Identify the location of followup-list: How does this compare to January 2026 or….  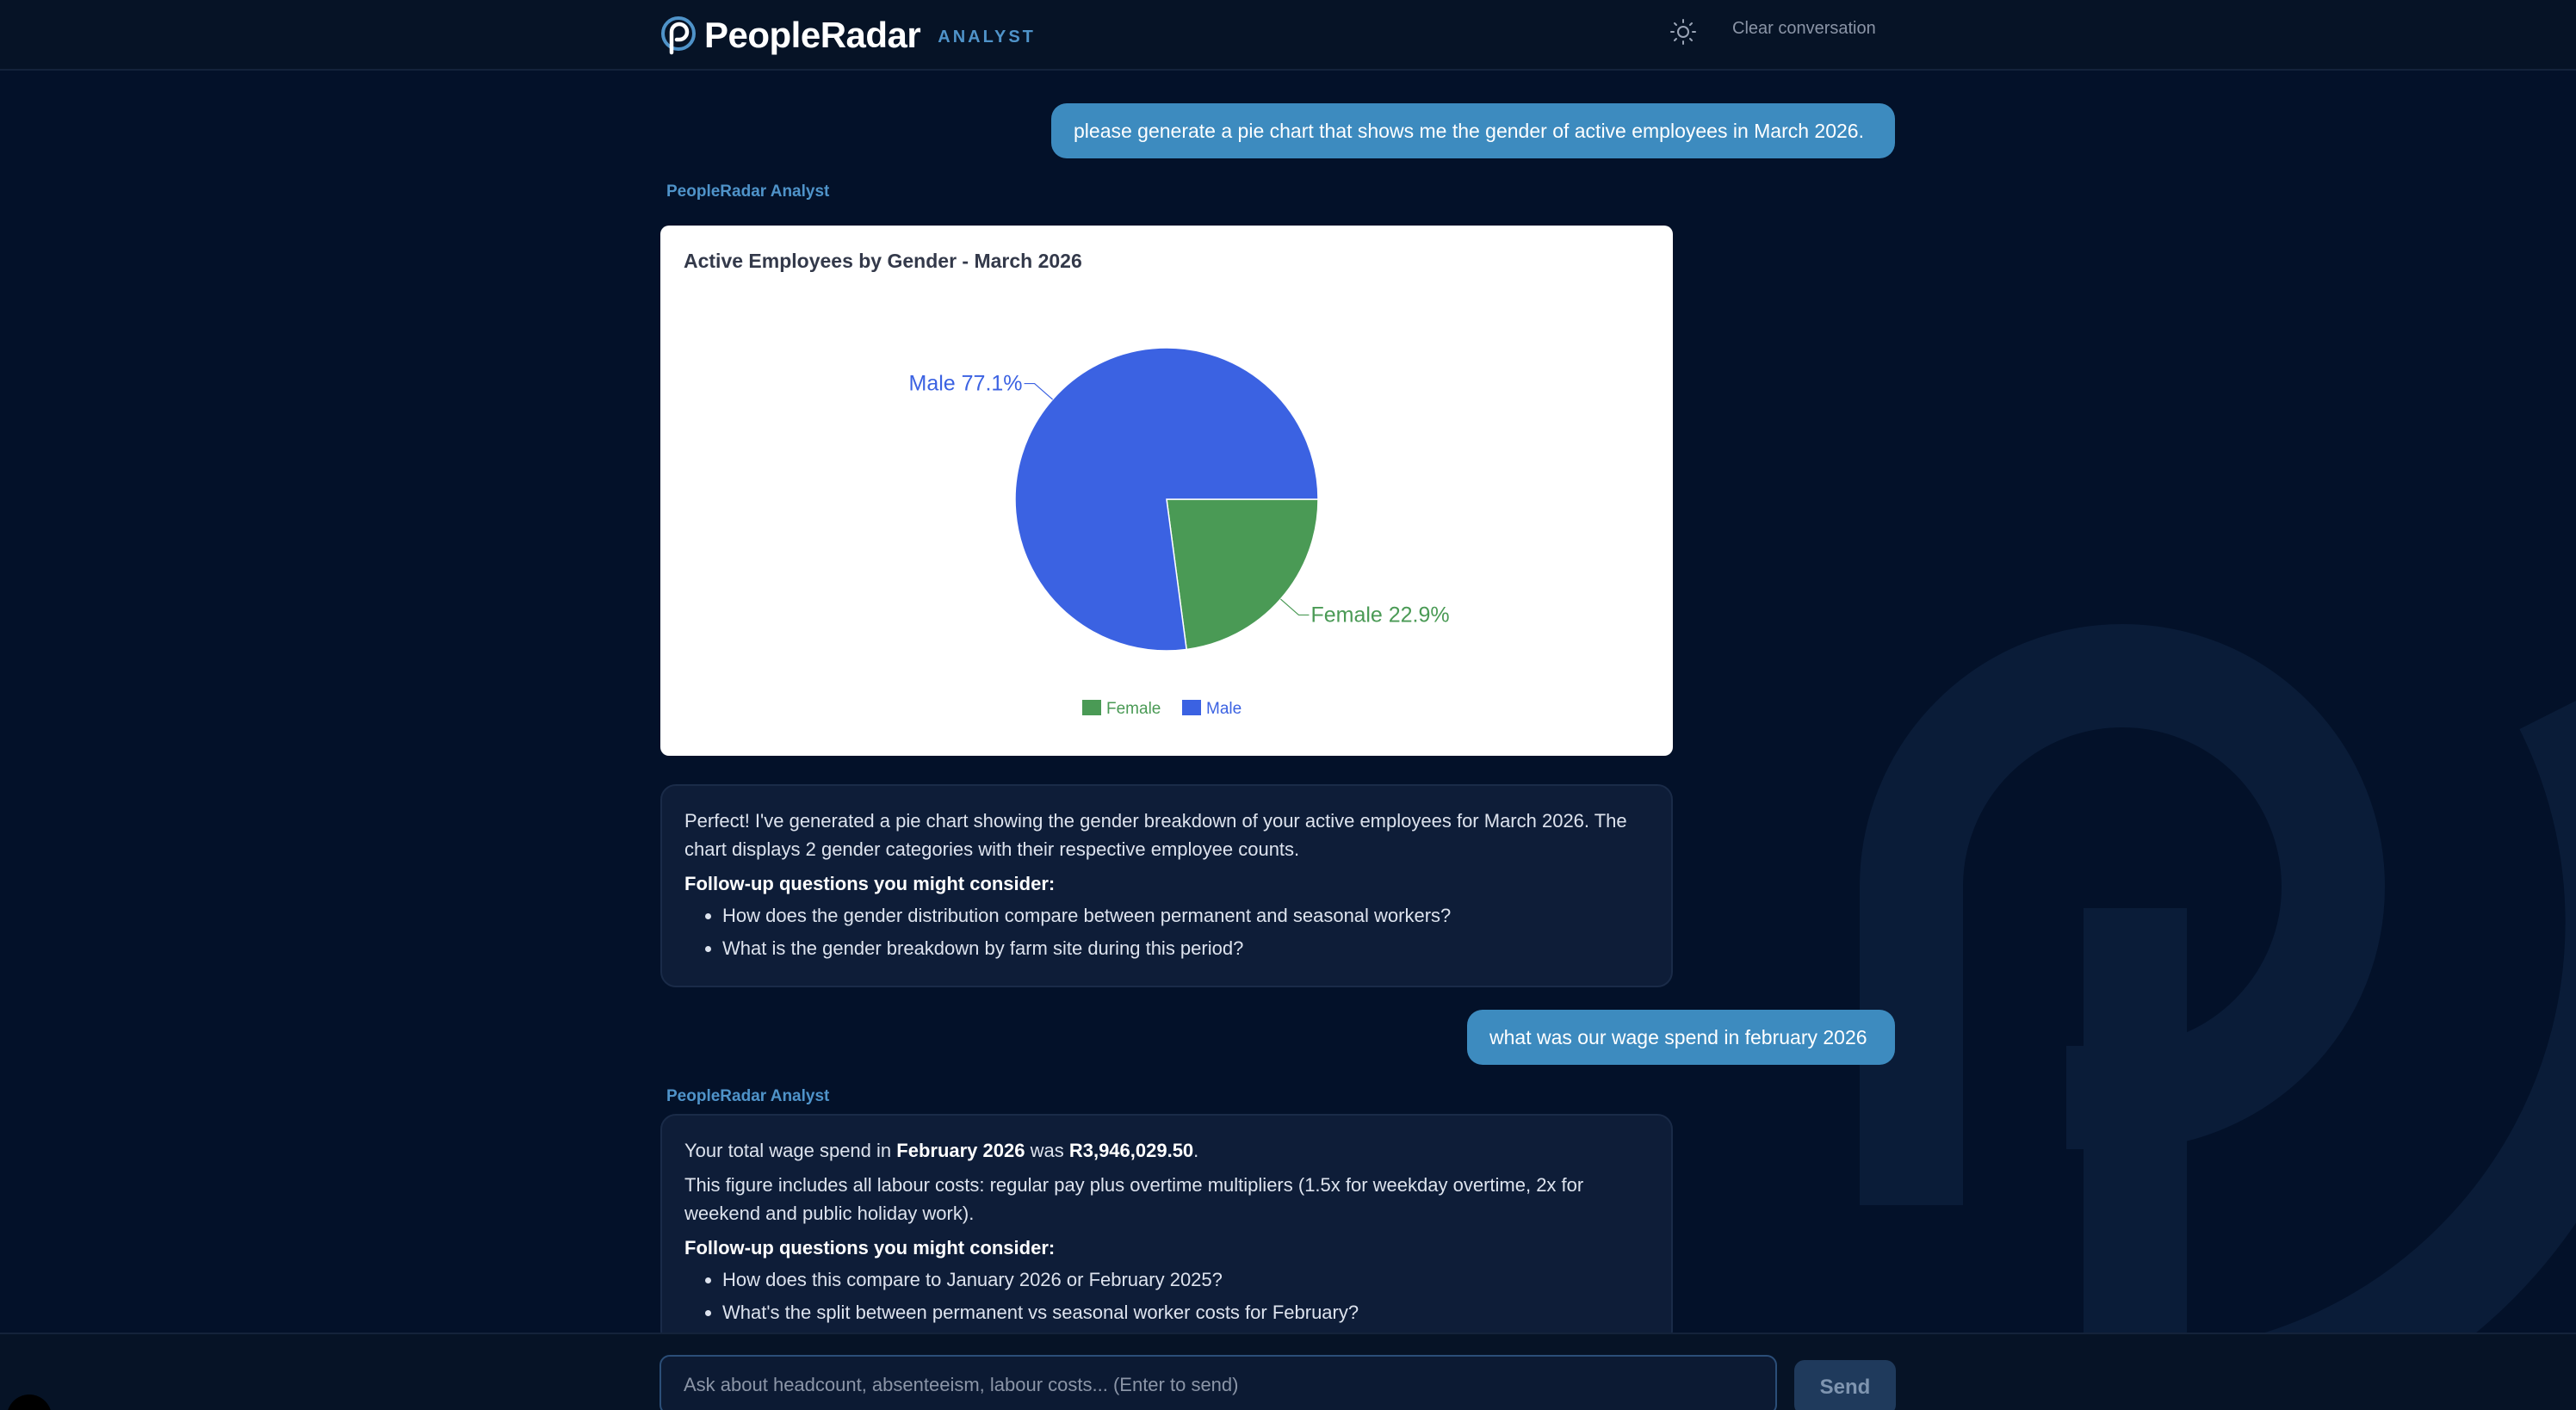
(1185, 1296).